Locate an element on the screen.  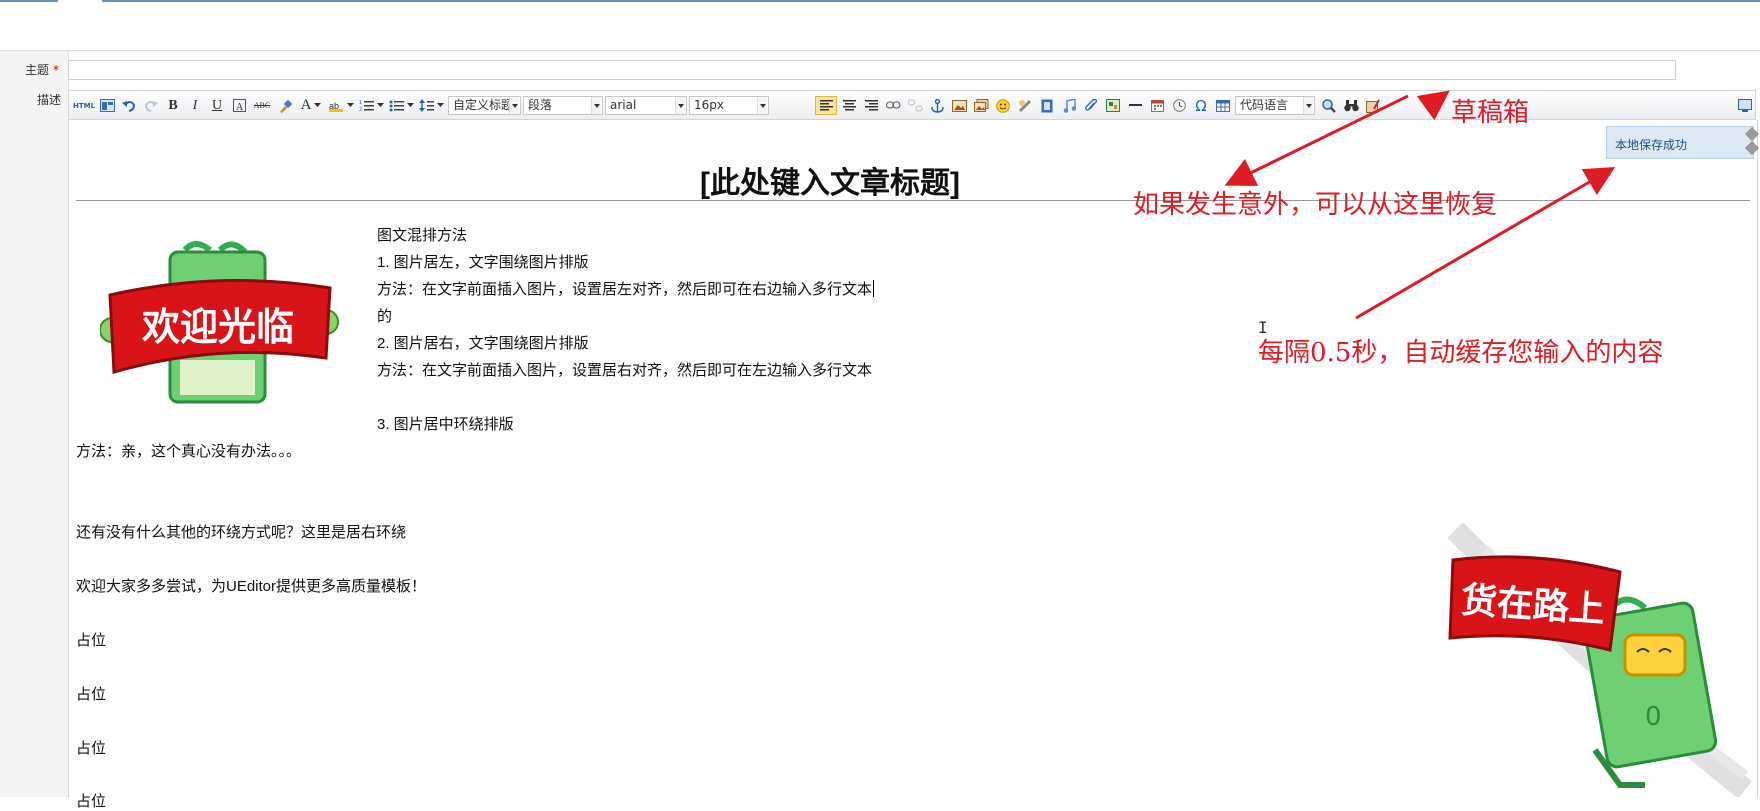
highlighter-icon: ab is located at coordinates (335, 106).